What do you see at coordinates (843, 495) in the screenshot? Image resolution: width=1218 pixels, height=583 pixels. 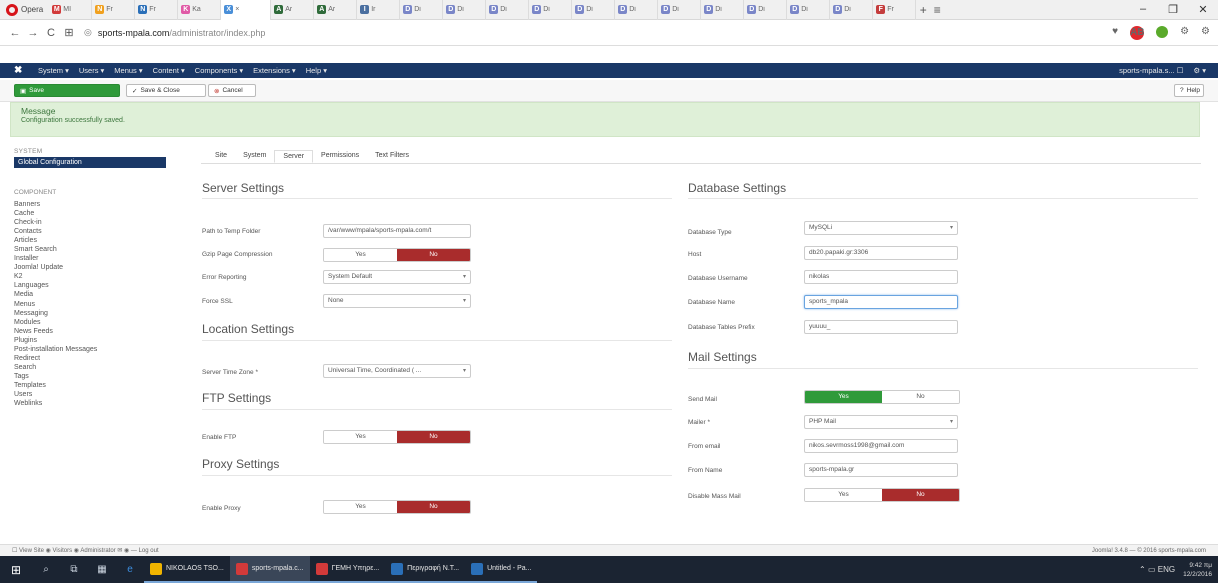 I see `mass-mail-yes: Yes` at bounding box center [843, 495].